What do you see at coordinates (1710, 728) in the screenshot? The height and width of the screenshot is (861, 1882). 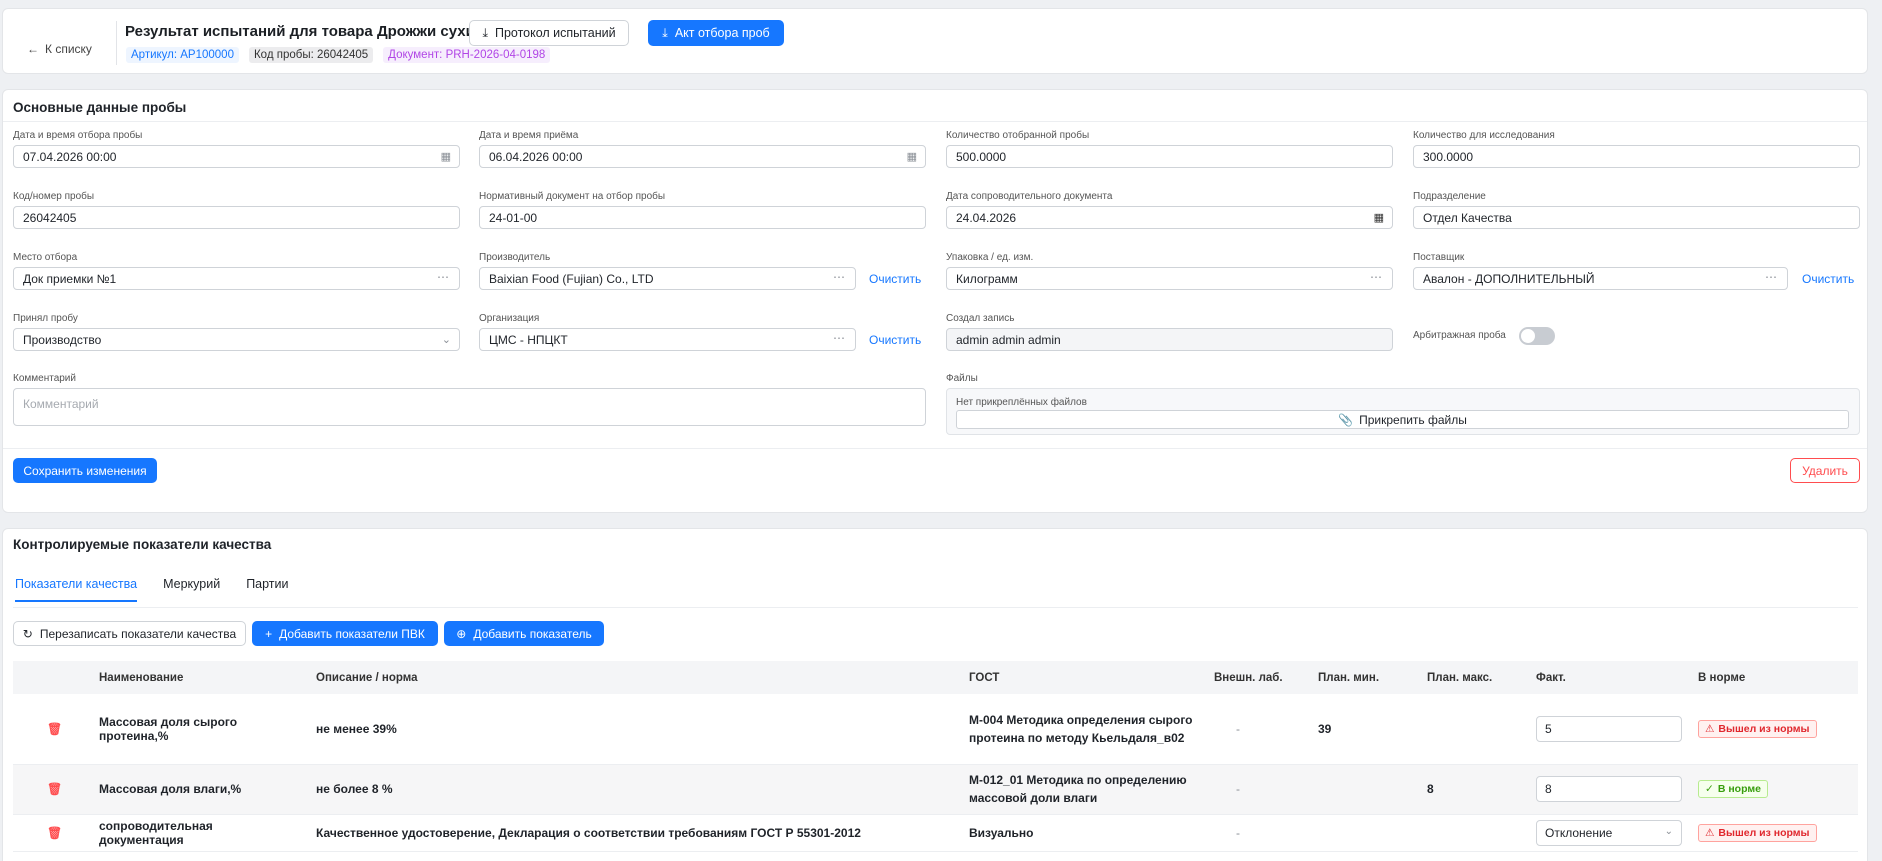 I see `warning-icon: ⚠` at bounding box center [1710, 728].